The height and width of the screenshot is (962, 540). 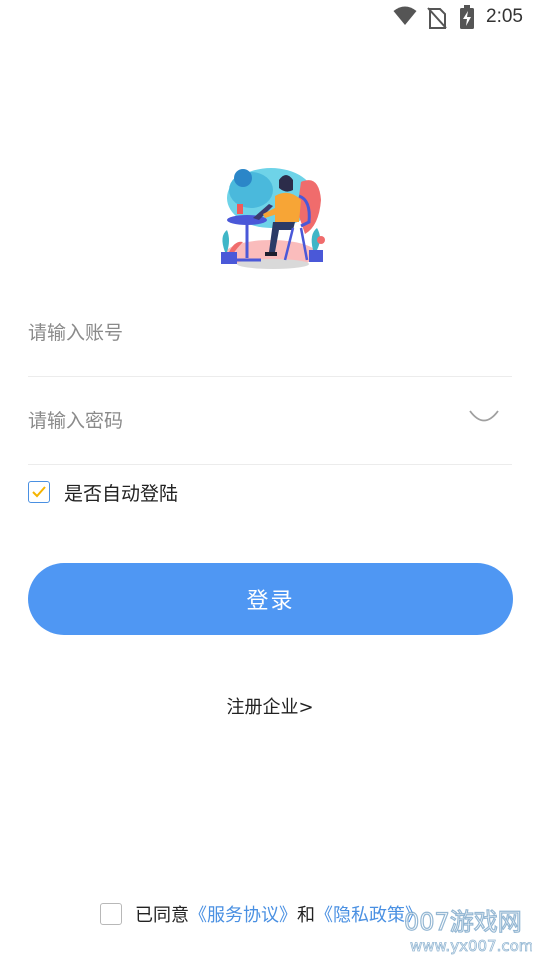 I want to click on no-sim-icon, so click(x=437, y=18).